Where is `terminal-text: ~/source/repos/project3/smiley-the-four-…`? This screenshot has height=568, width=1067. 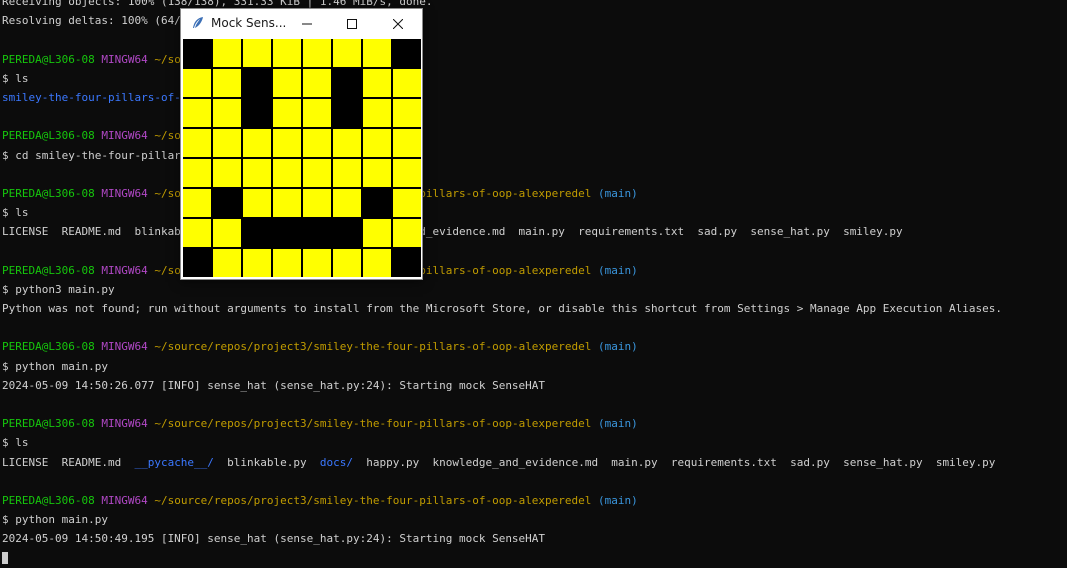
terminal-text: ~/source/repos/project3/smiley-the-four-… is located at coordinates (369, 500).